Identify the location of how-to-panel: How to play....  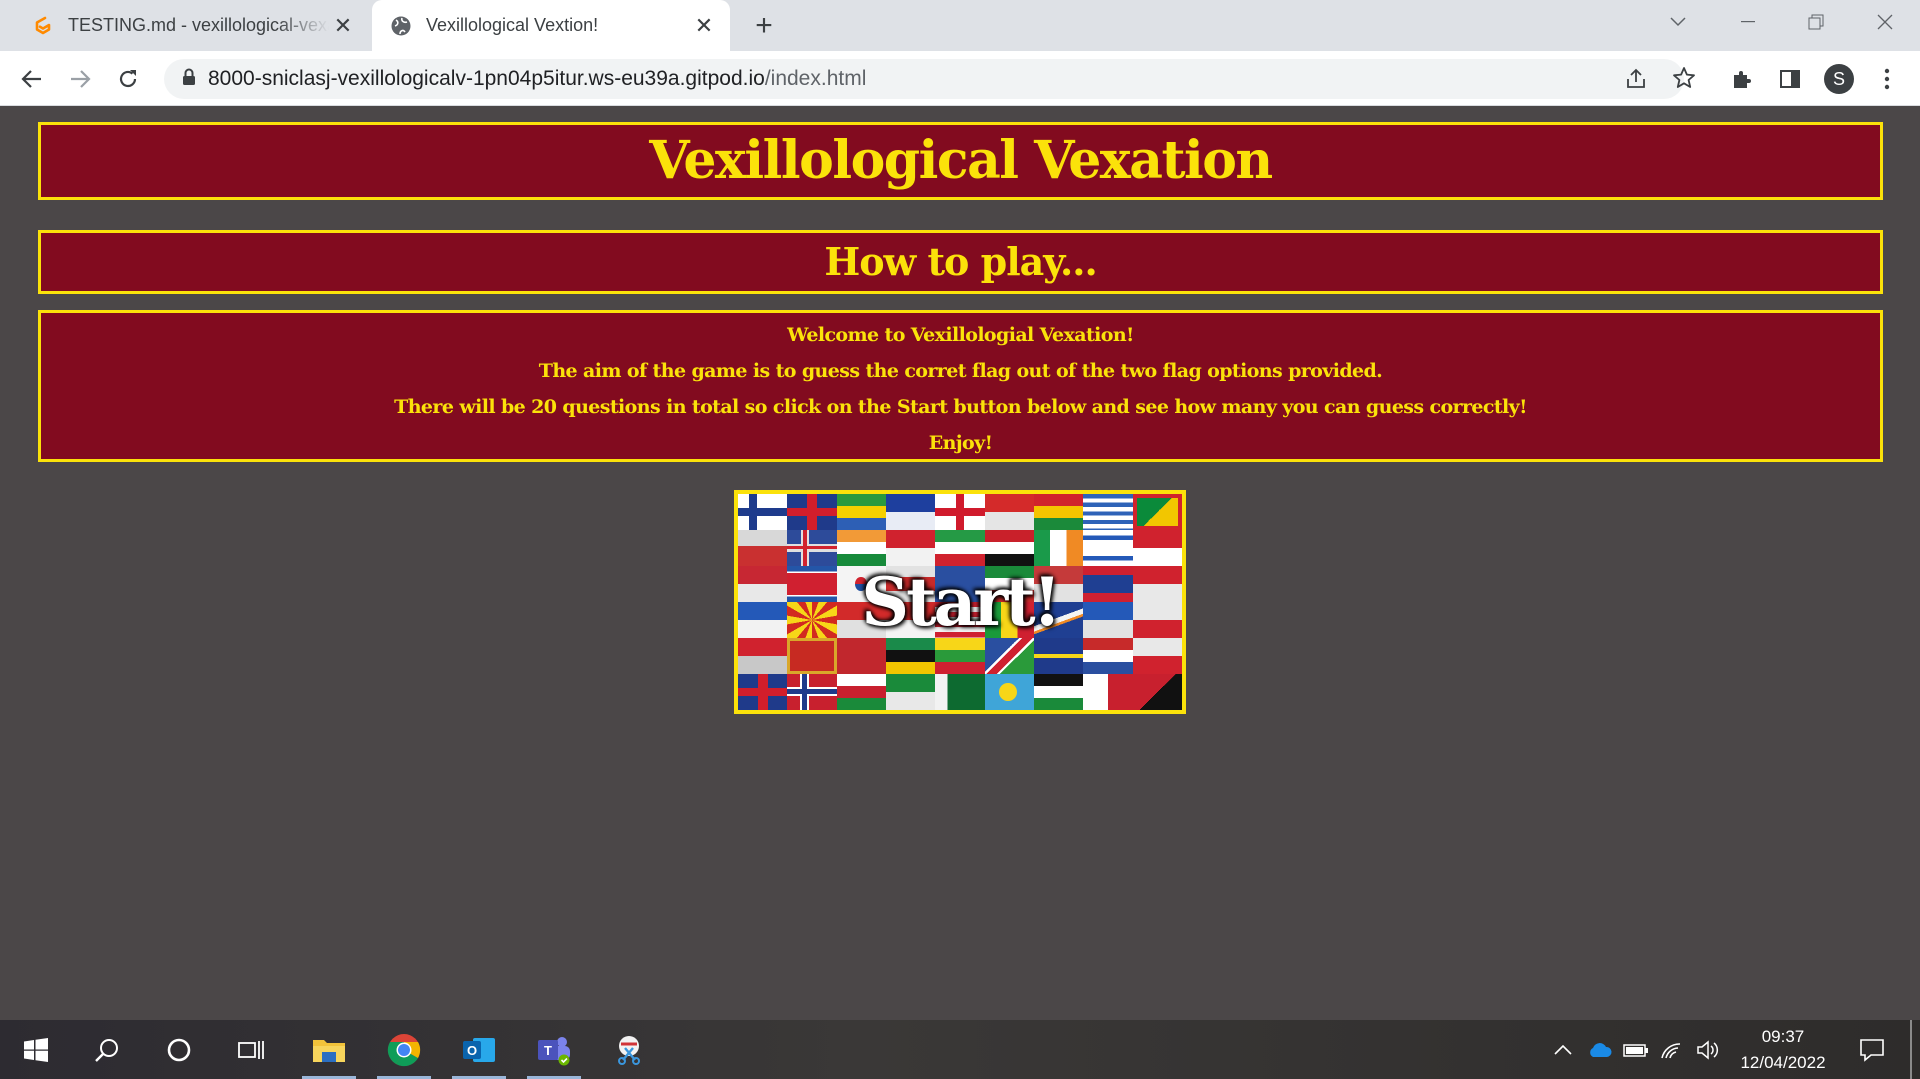
(960, 262).